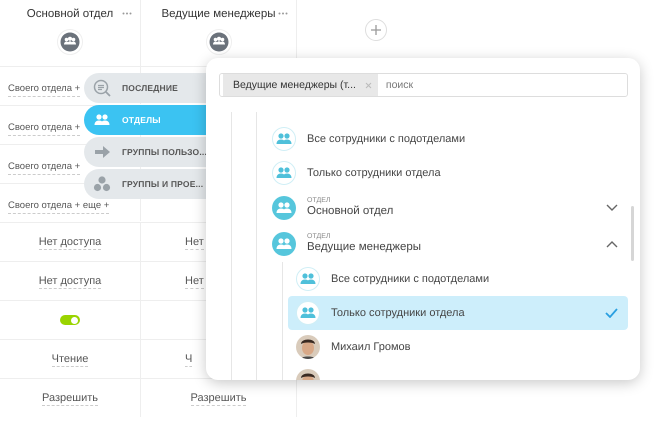 The height and width of the screenshot is (421, 654). I want to click on department-name: Ведущие менеджеры, so click(364, 247).